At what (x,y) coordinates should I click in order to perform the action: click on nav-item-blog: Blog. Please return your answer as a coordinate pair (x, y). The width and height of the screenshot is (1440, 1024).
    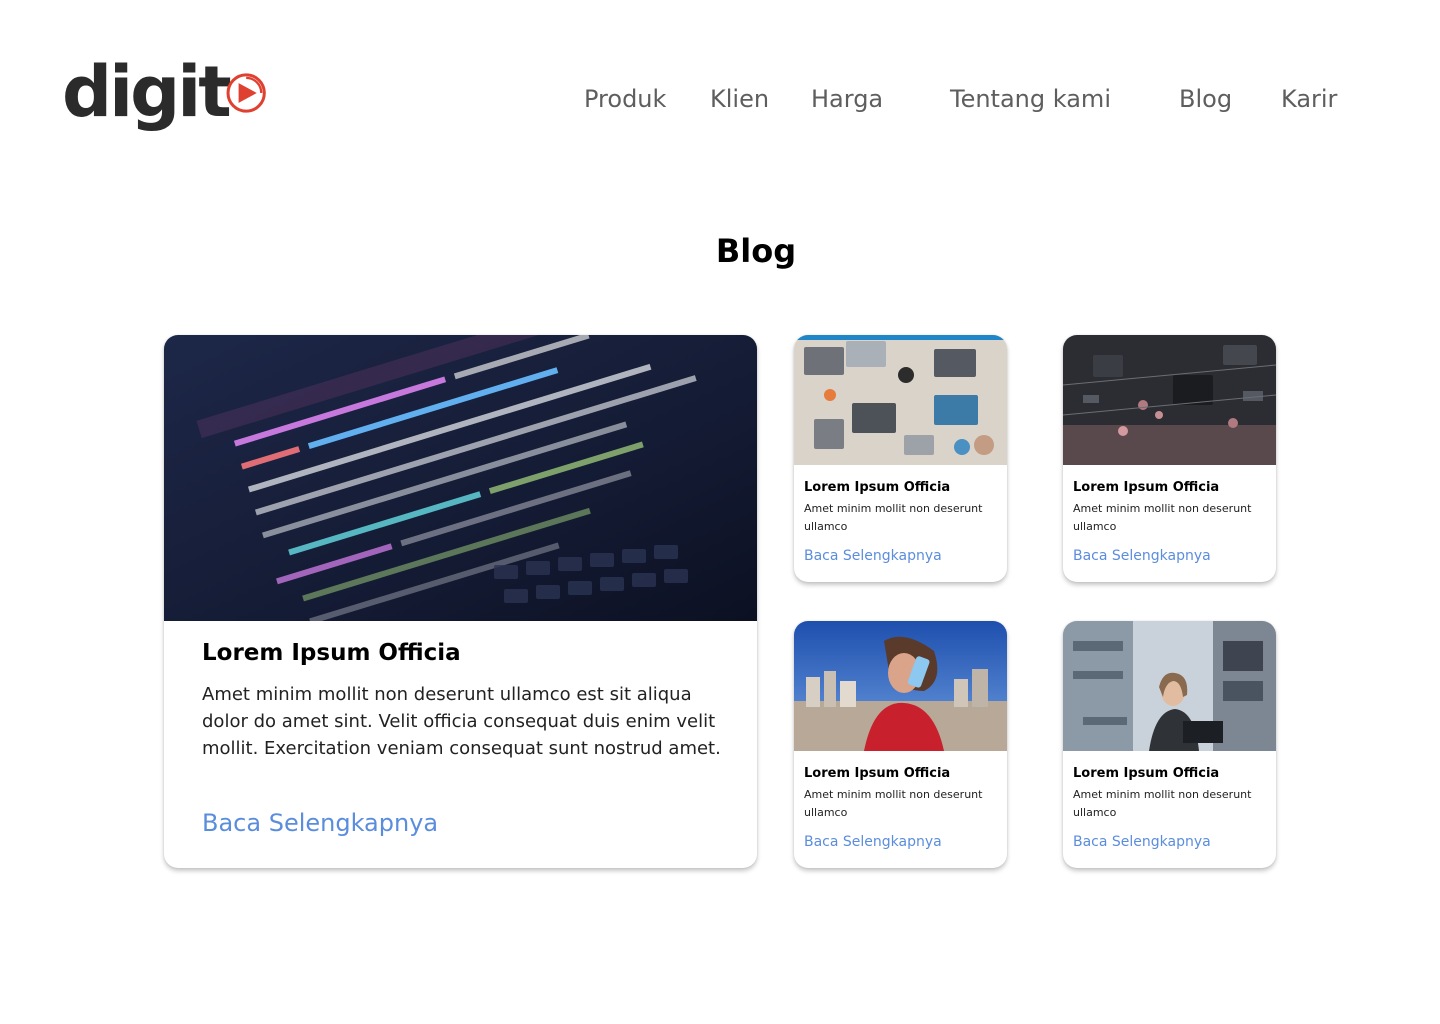
    Looking at the image, I should click on (1205, 99).